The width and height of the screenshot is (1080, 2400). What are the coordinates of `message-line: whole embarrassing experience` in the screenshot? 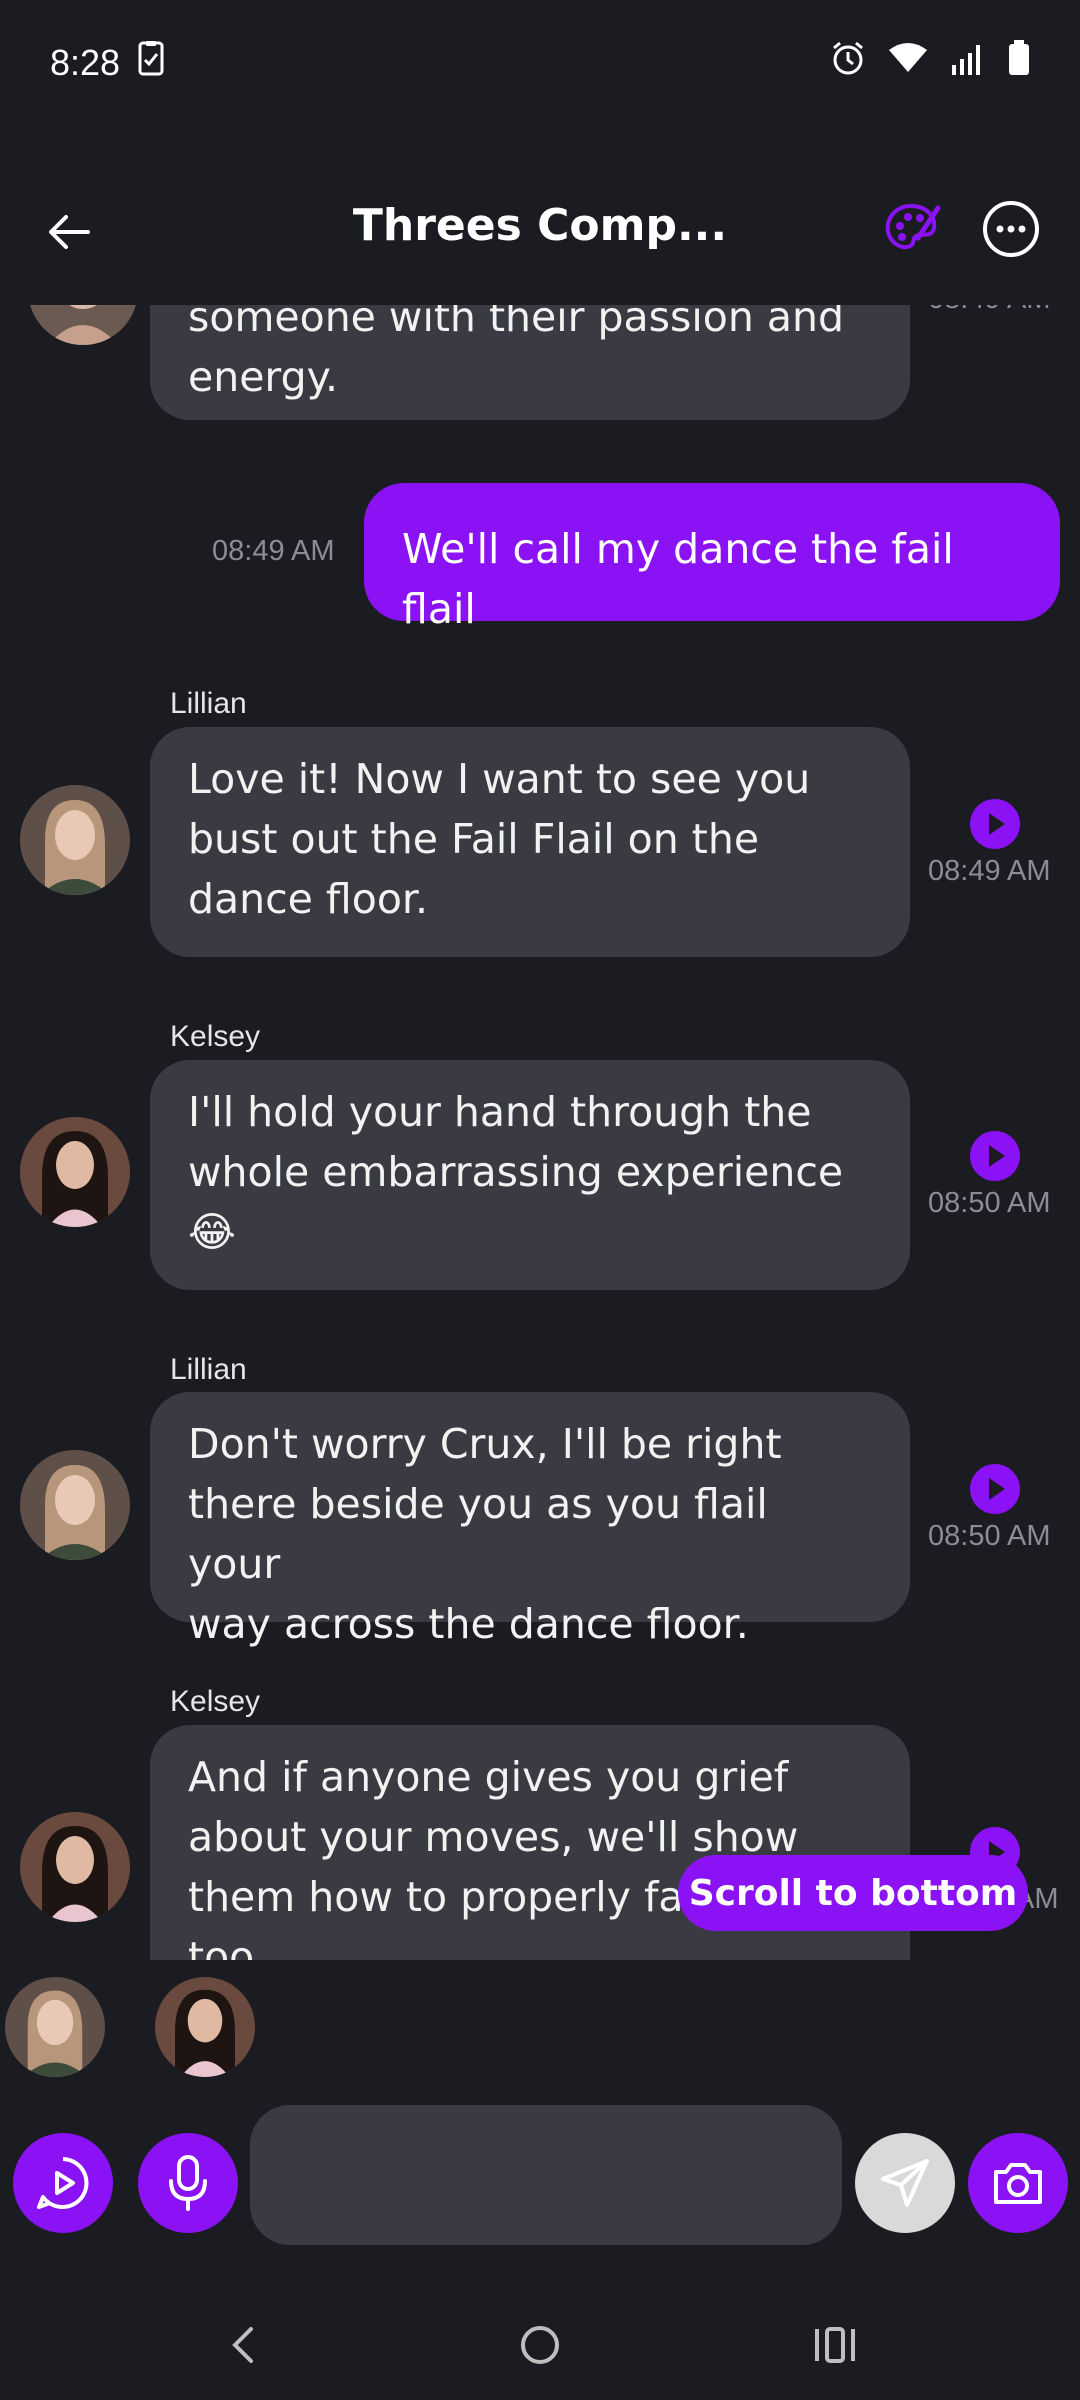 It's located at (516, 1172).